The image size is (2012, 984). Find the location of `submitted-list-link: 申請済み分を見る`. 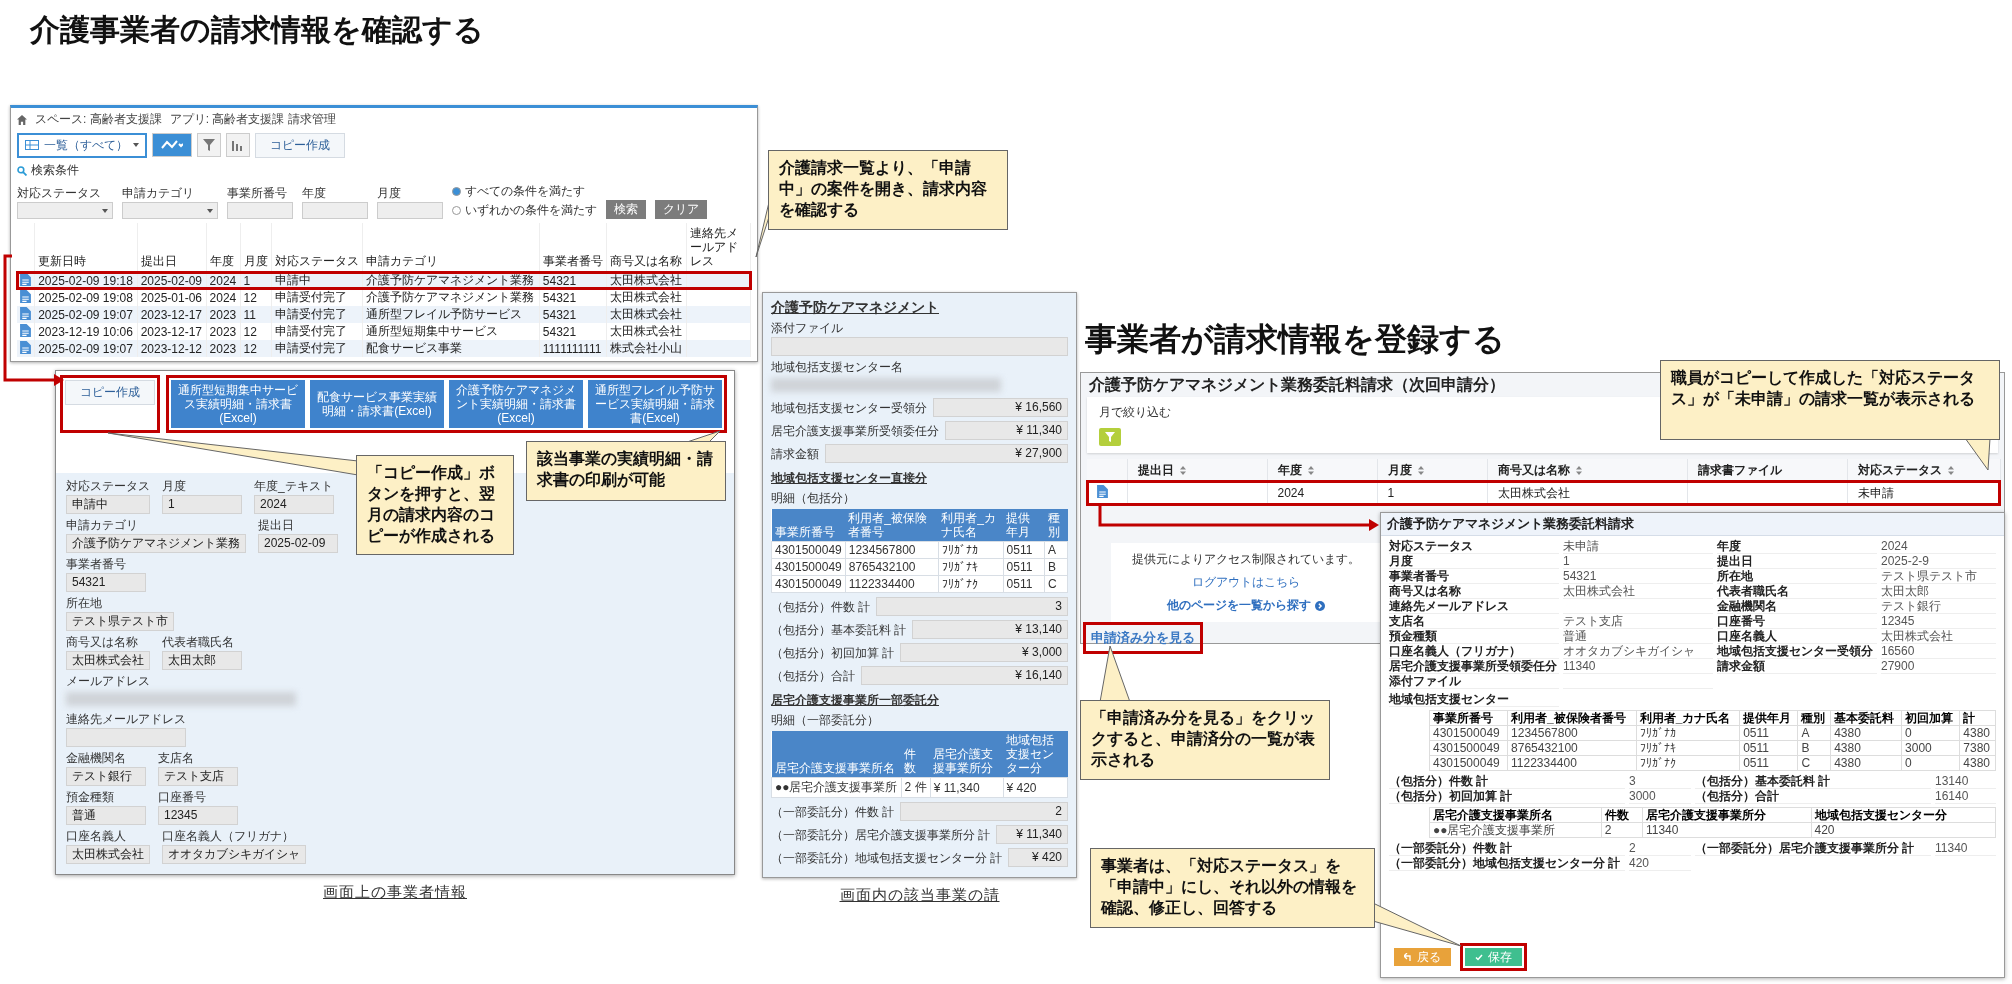

submitted-list-link: 申請済み分を見る is located at coordinates (1143, 638).